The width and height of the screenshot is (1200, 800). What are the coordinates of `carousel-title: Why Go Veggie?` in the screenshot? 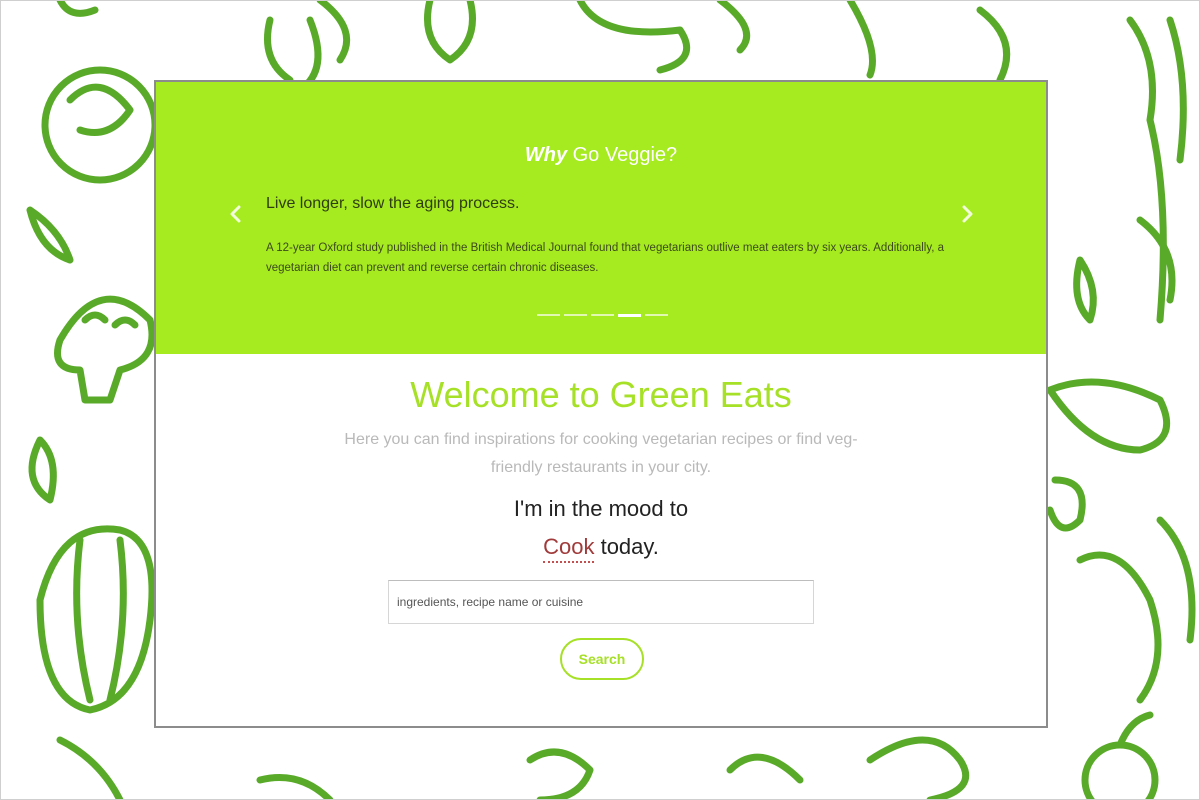 It's located at (601, 155).